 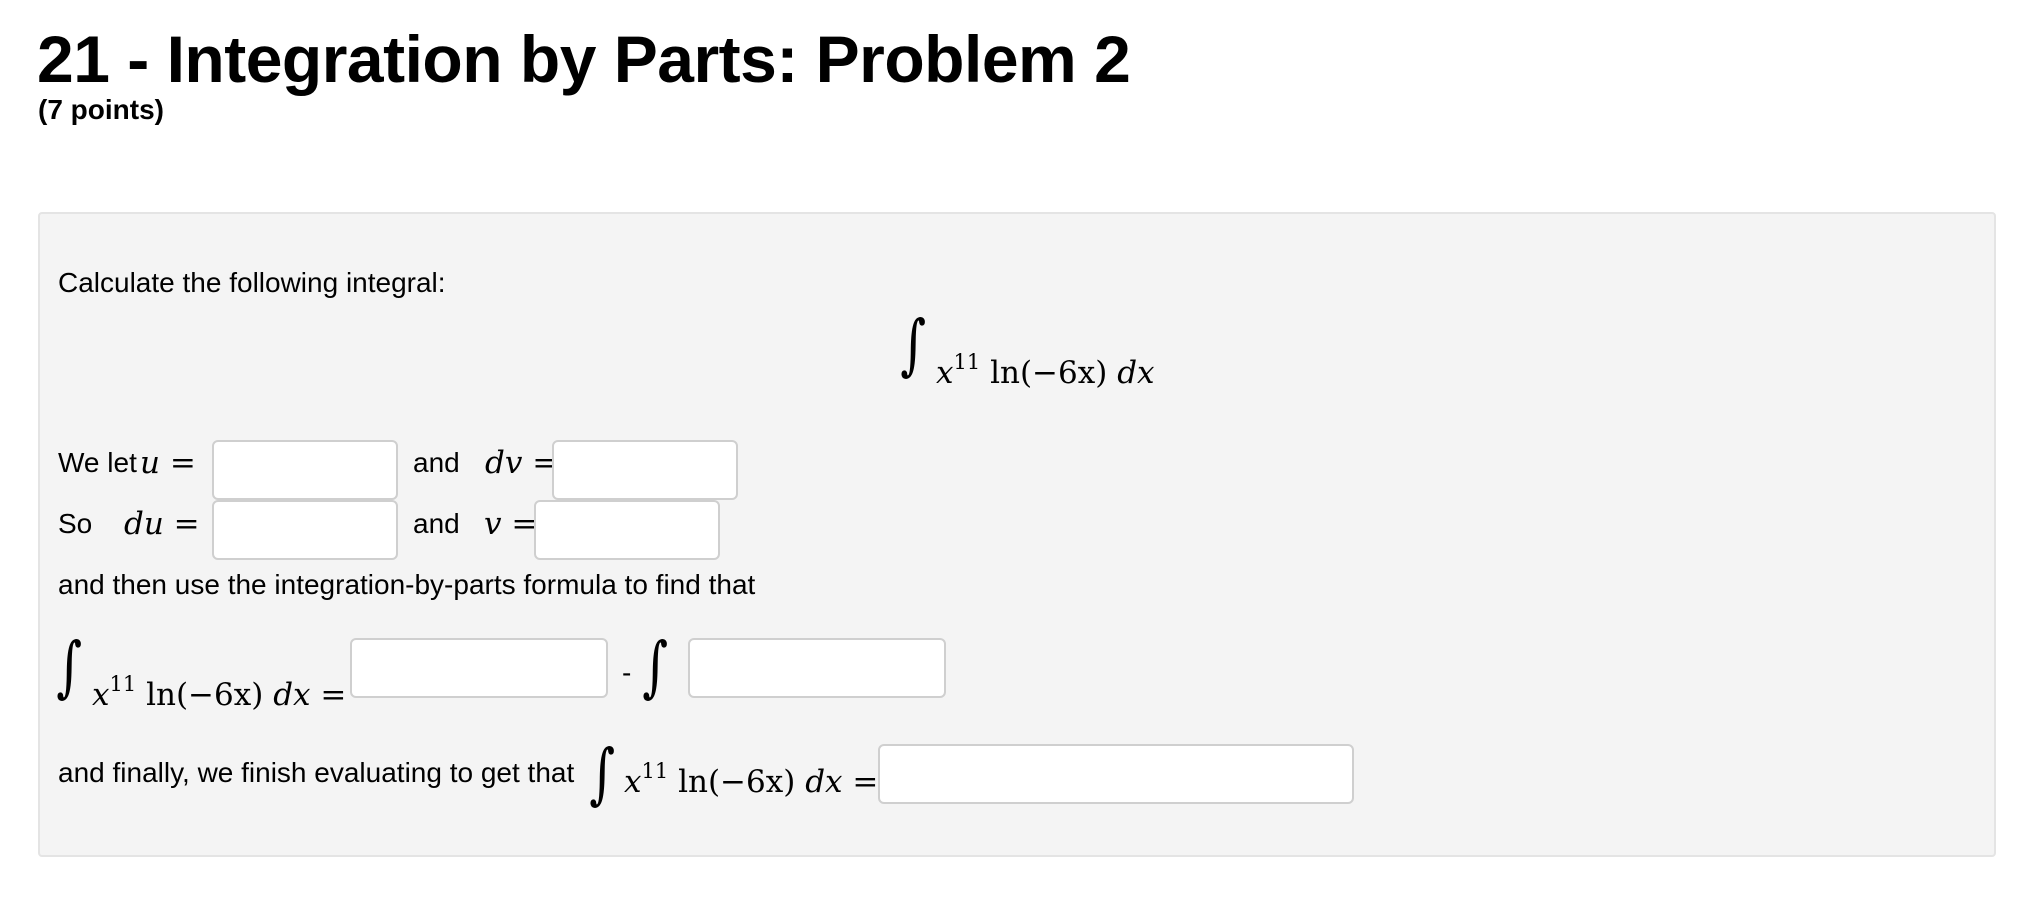 I want to click on integrand-expression: x11 ln(−6x) dx, so click(x=1045, y=370).